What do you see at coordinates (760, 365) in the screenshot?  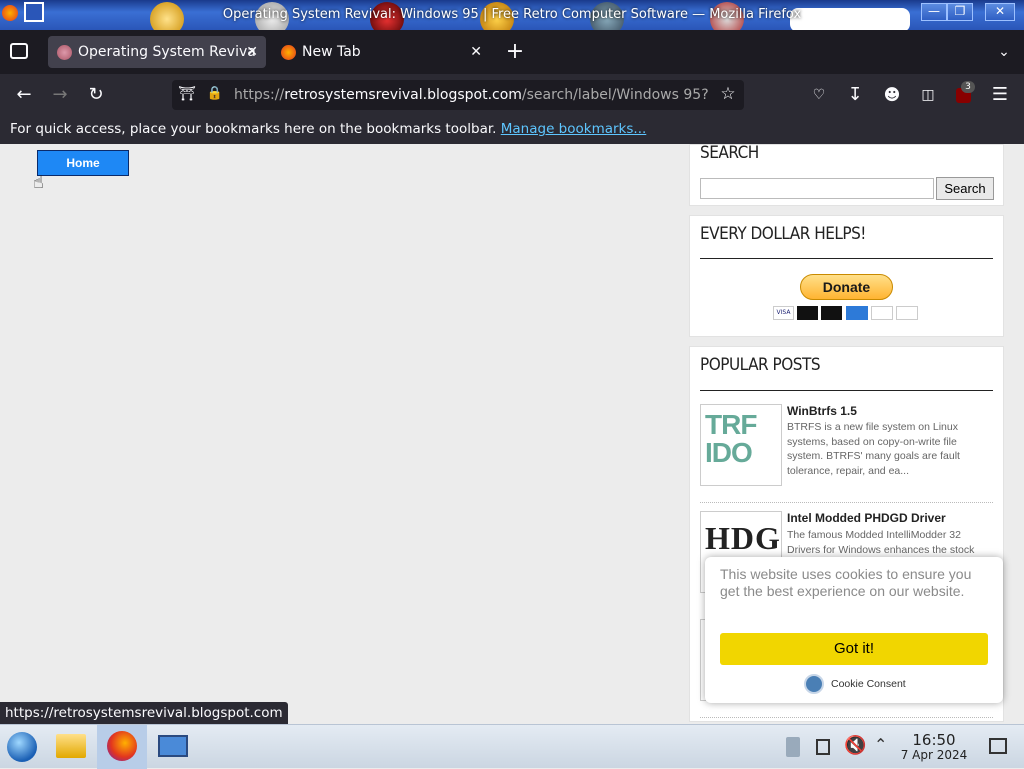 I see `popular-posts-title: POPULAR POSTS` at bounding box center [760, 365].